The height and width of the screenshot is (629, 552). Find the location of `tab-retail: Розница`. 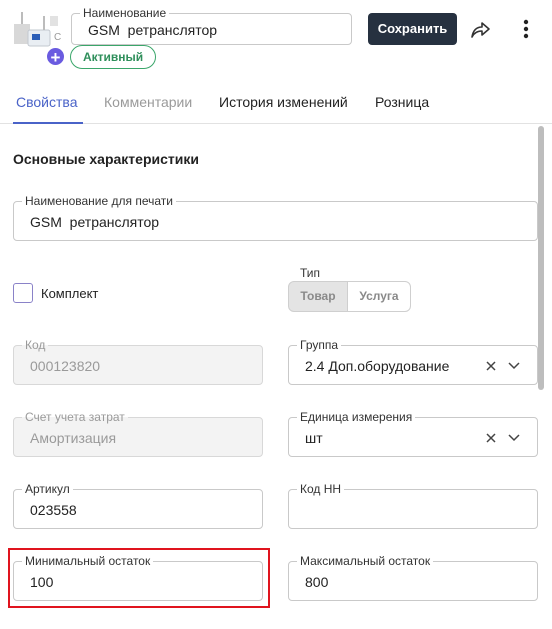

tab-retail: Розница is located at coordinates (402, 102).